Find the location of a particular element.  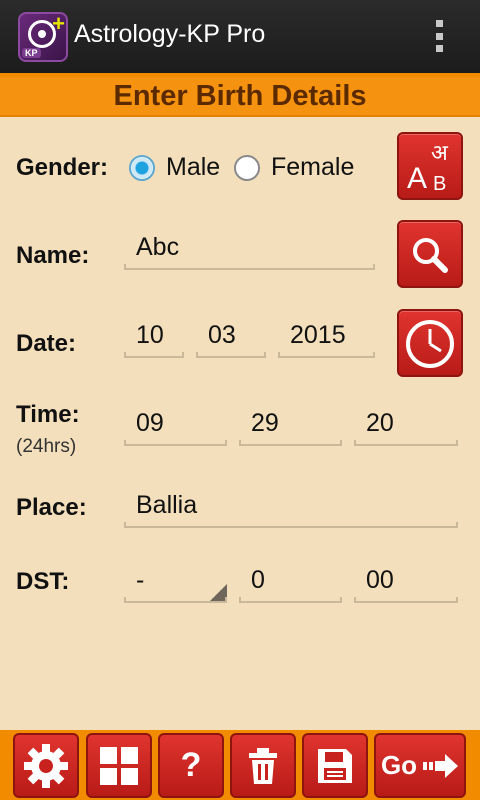

dst-sign-value: - is located at coordinates (140, 580).